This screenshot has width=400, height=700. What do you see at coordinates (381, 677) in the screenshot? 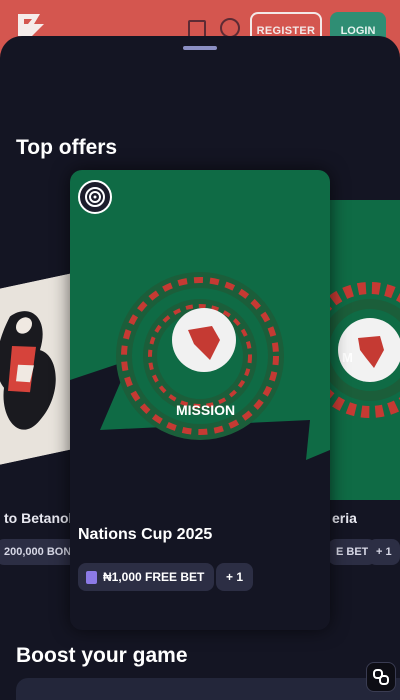
I see `link-icon` at bounding box center [381, 677].